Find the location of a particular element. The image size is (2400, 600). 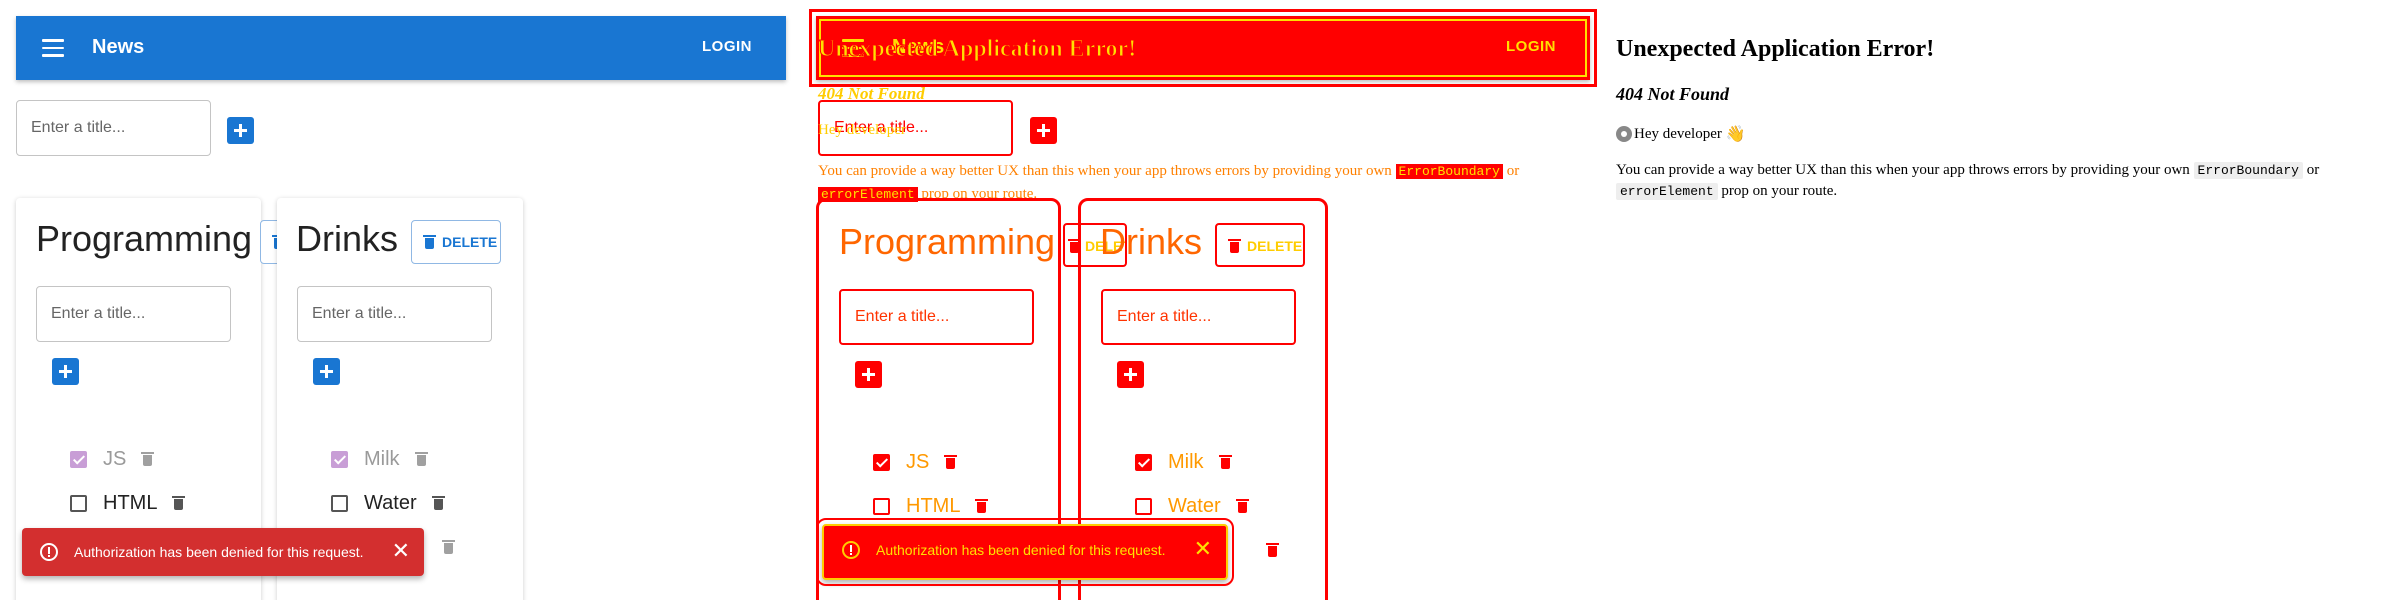

add-list-button is located at coordinates (1043, 130).